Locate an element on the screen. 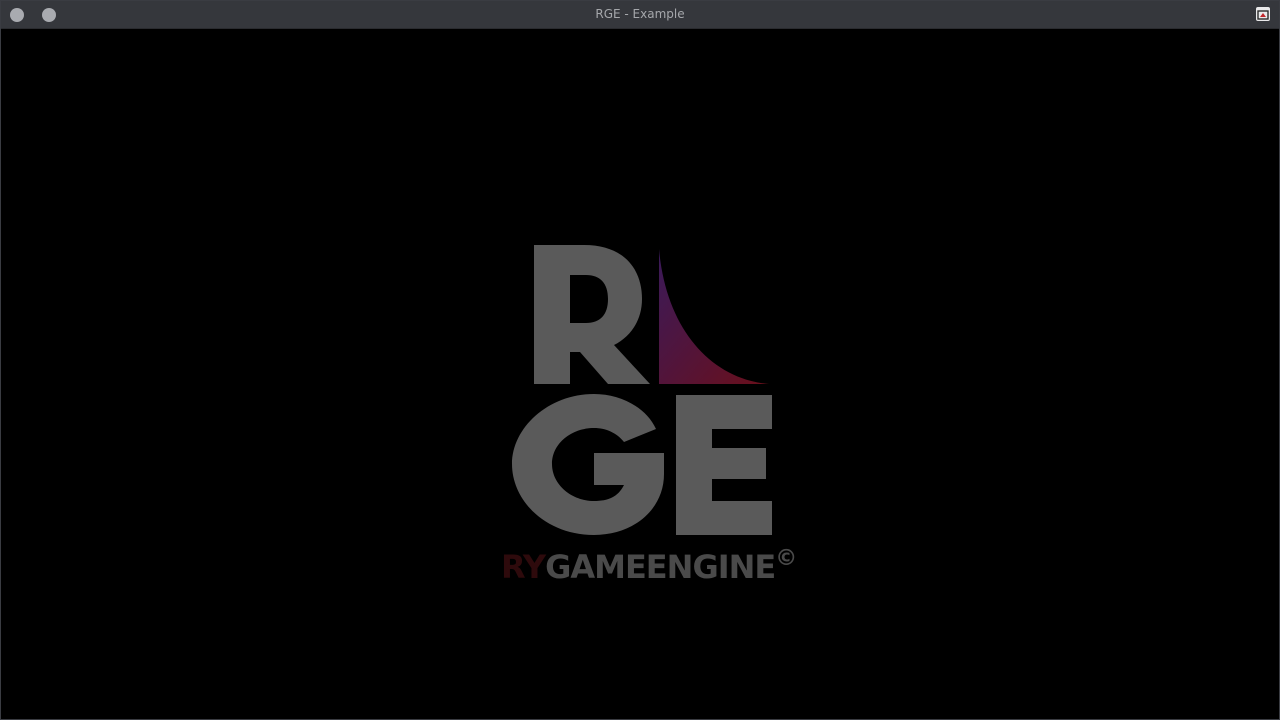 This screenshot has width=1280, height=720. rge-logo-icon is located at coordinates (642, 390).